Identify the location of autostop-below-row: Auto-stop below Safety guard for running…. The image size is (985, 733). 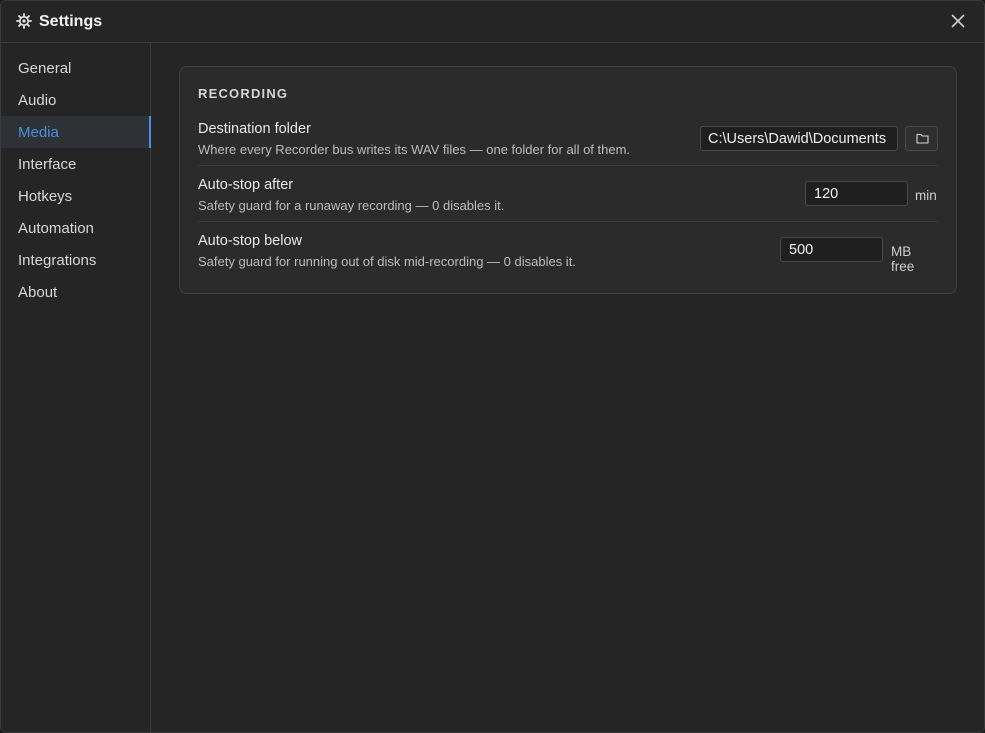
(568, 261).